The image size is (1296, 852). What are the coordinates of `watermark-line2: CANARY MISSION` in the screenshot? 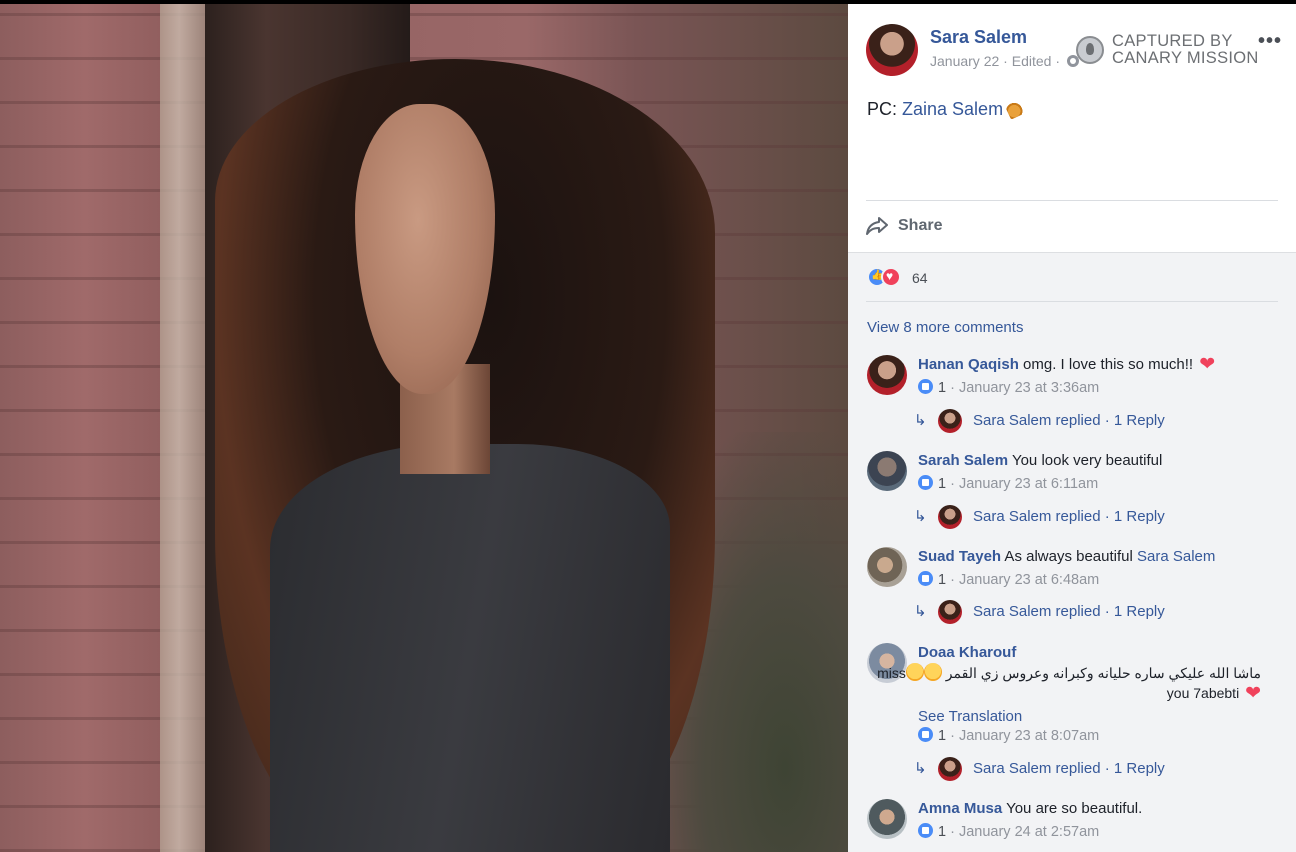 It's located at (1185, 58).